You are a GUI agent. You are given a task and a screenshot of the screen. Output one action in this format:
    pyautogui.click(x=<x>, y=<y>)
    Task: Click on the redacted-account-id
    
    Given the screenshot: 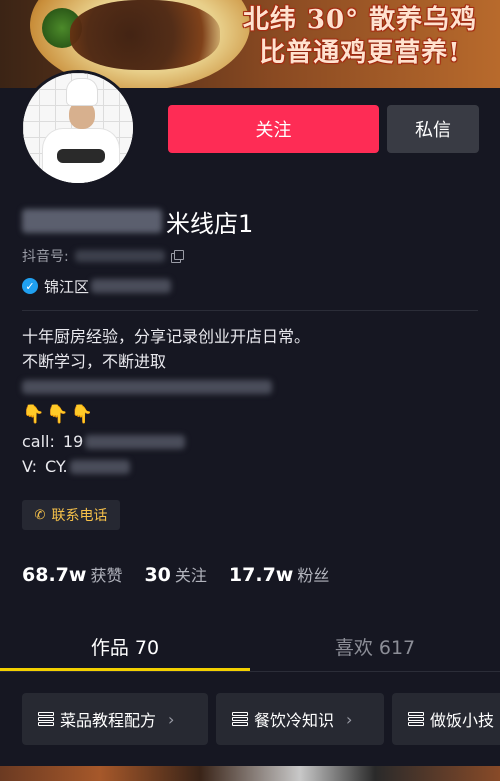 What is the action you would take?
    pyautogui.click(x=119, y=256)
    